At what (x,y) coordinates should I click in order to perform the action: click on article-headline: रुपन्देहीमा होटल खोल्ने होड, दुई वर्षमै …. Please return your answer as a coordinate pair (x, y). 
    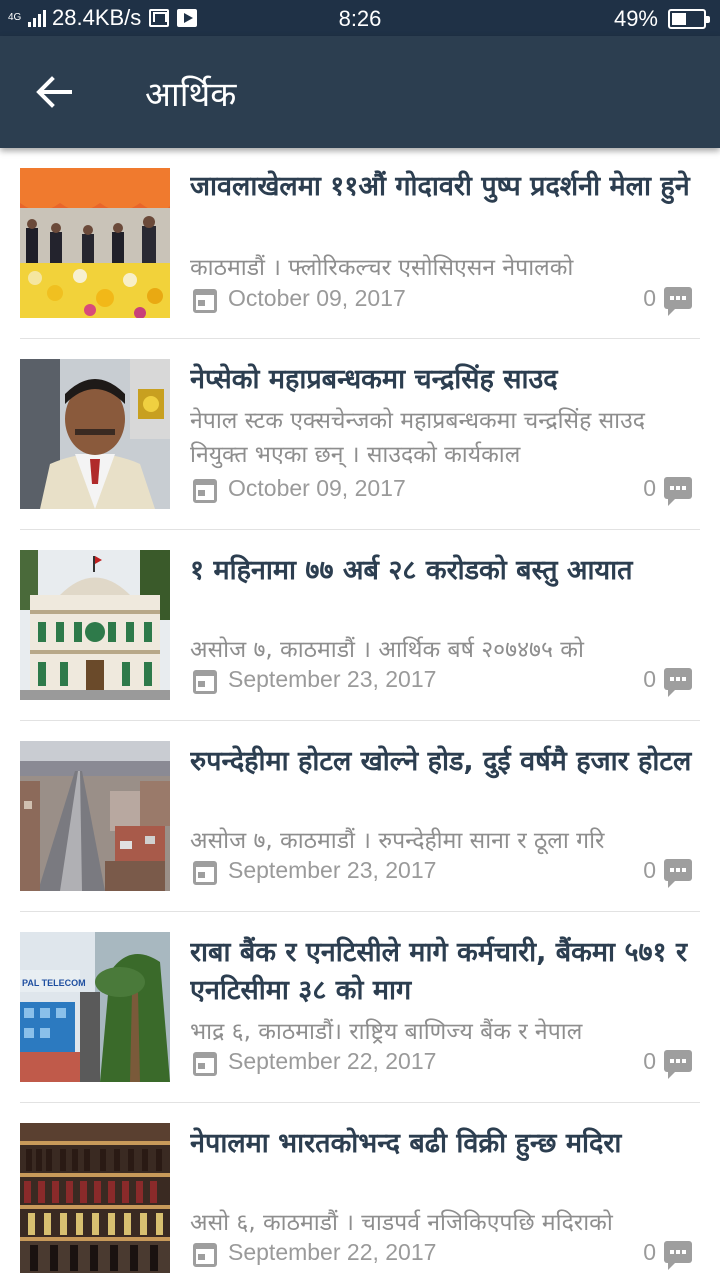
    Looking at the image, I should click on (445, 762).